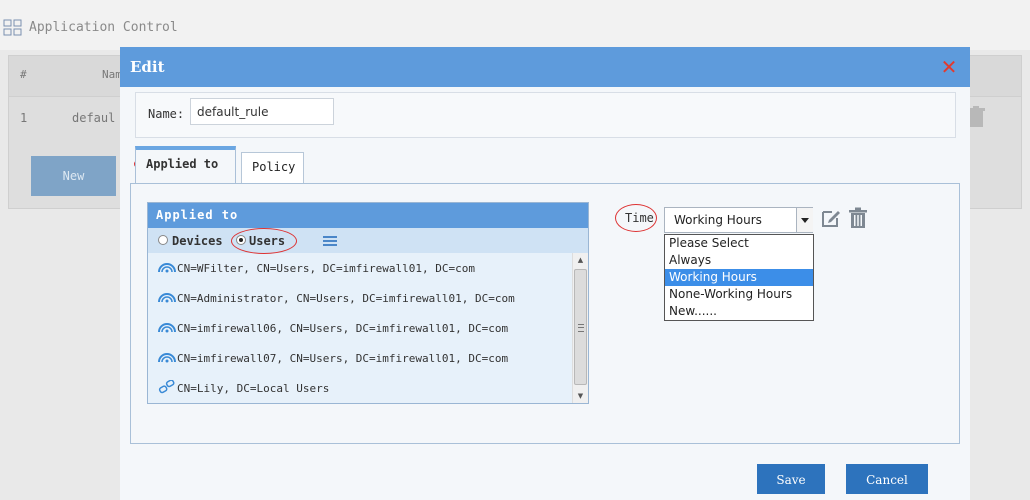  Describe the element at coordinates (887, 479) in the screenshot. I see `cancel-button: Cancel` at that location.